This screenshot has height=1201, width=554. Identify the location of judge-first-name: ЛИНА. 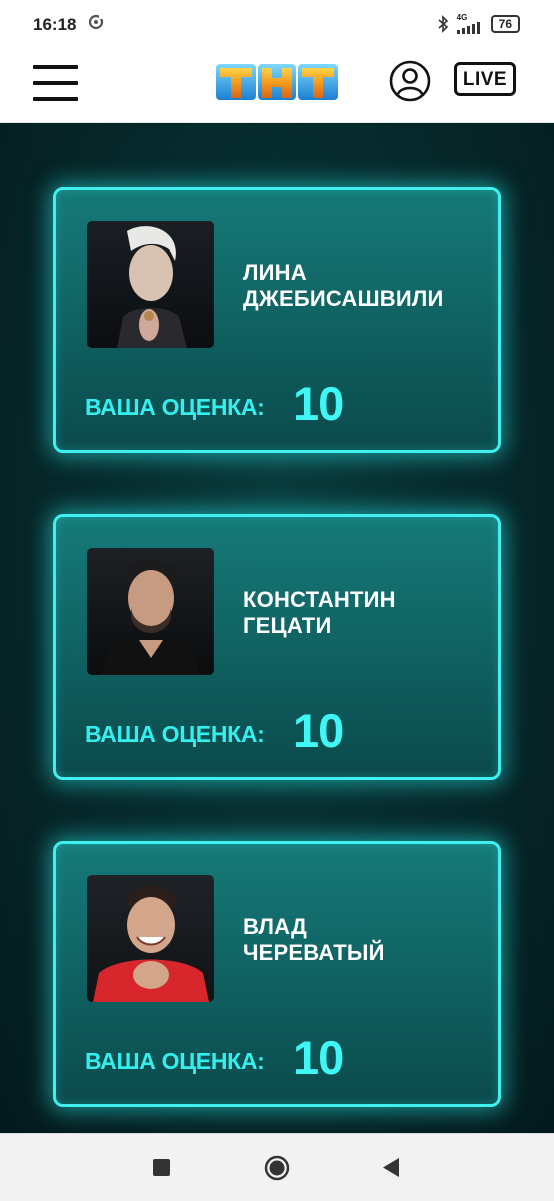
(275, 272).